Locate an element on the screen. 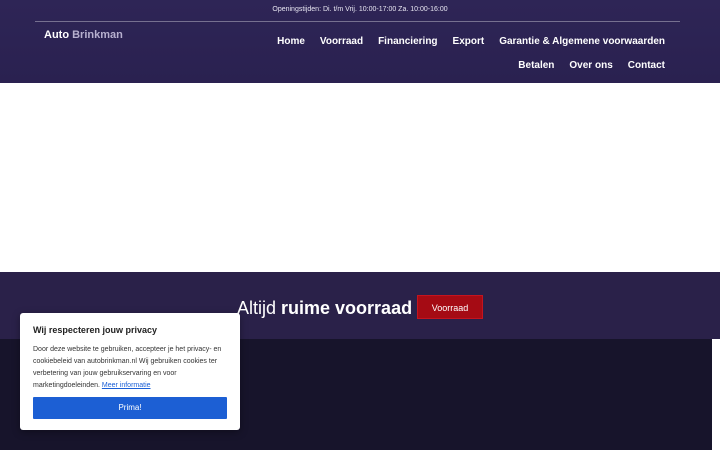  nav-over-ons: Over ons is located at coordinates (590, 65).